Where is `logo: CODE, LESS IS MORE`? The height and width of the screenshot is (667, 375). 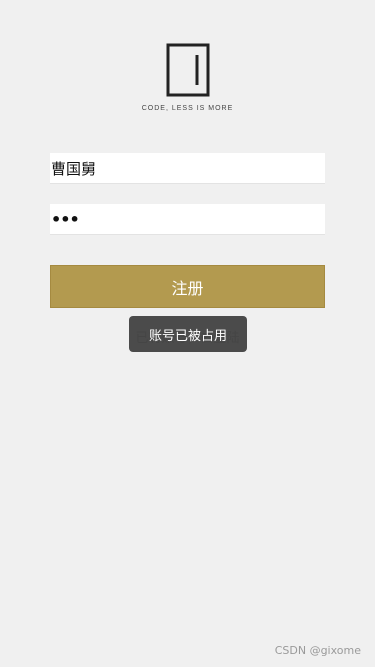 logo: CODE, LESS IS MORE is located at coordinates (187, 77).